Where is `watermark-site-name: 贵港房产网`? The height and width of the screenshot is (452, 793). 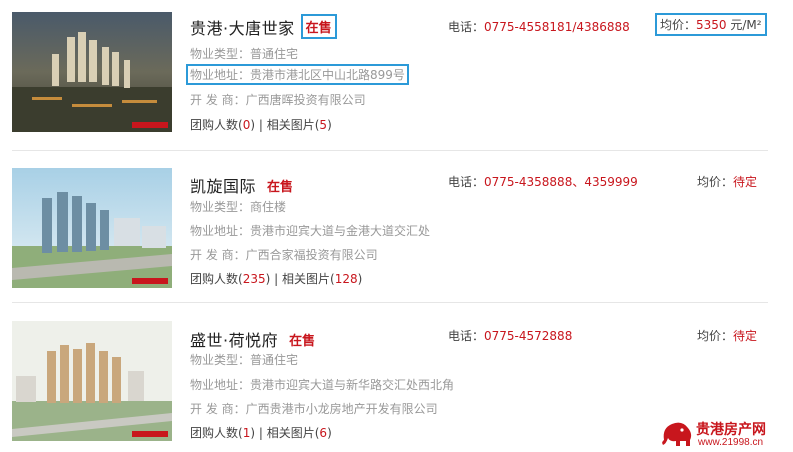 watermark-site-name: 贵港房产网 is located at coordinates (731, 430).